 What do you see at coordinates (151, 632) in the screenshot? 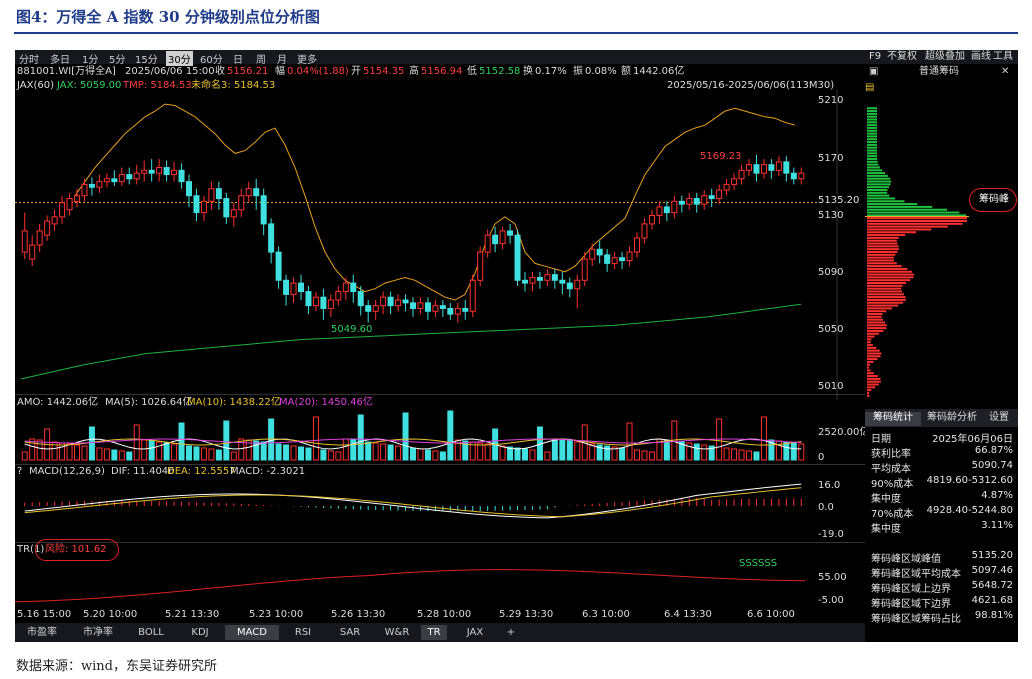
I see `indicator-tab-2: BOLL` at bounding box center [151, 632].